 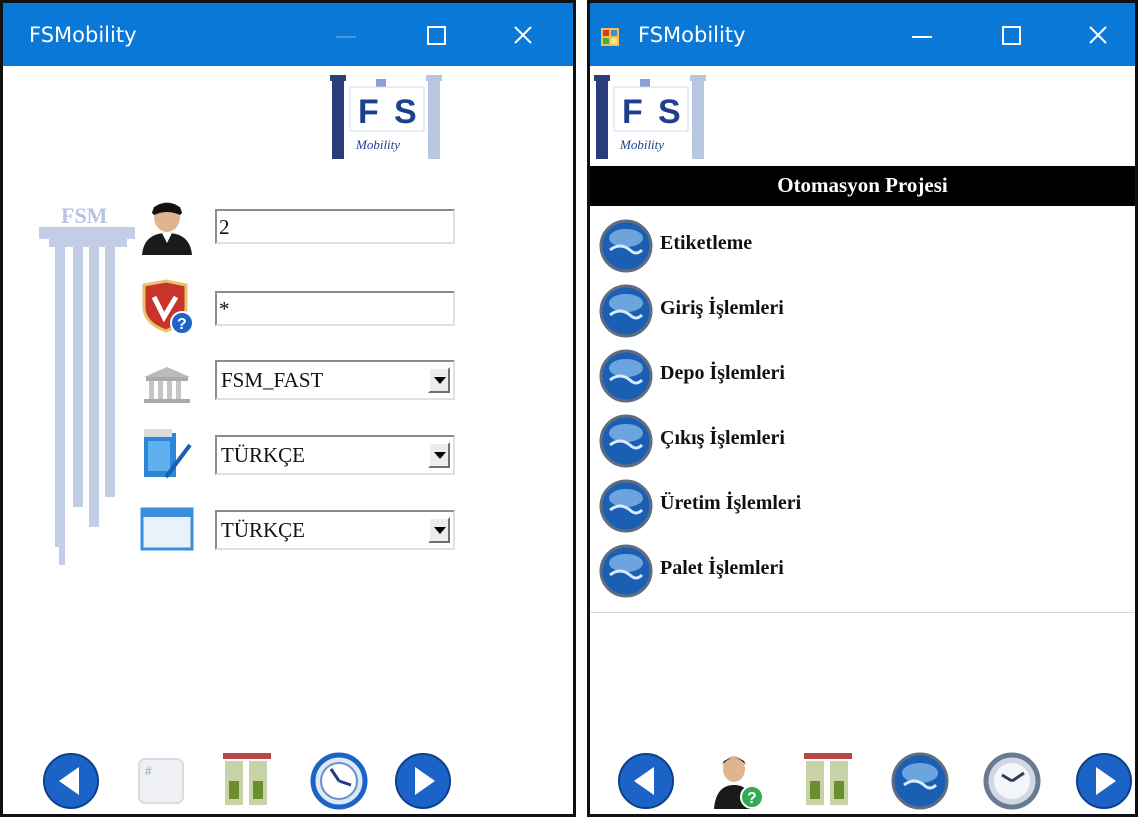 What do you see at coordinates (854, 311) in the screenshot?
I see `menu-item: Giriş İşlemleri` at bounding box center [854, 311].